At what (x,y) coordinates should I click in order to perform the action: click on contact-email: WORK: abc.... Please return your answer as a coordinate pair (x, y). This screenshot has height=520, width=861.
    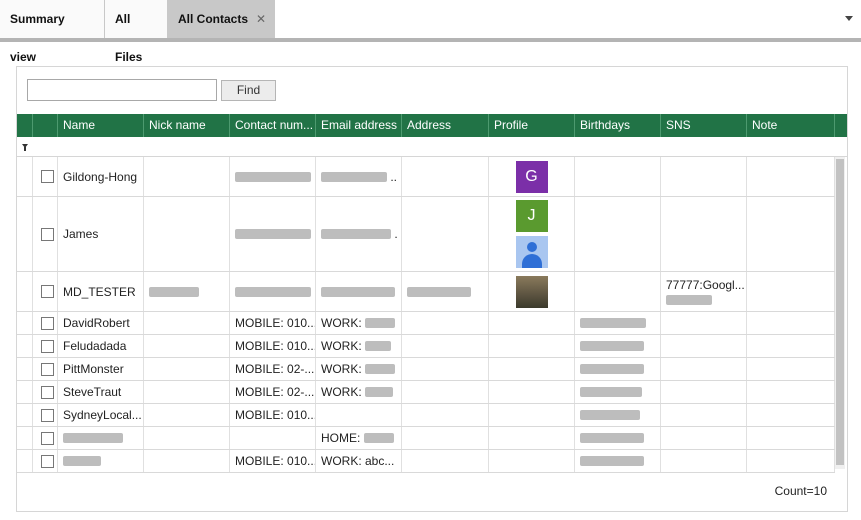
    Looking at the image, I should click on (359, 461).